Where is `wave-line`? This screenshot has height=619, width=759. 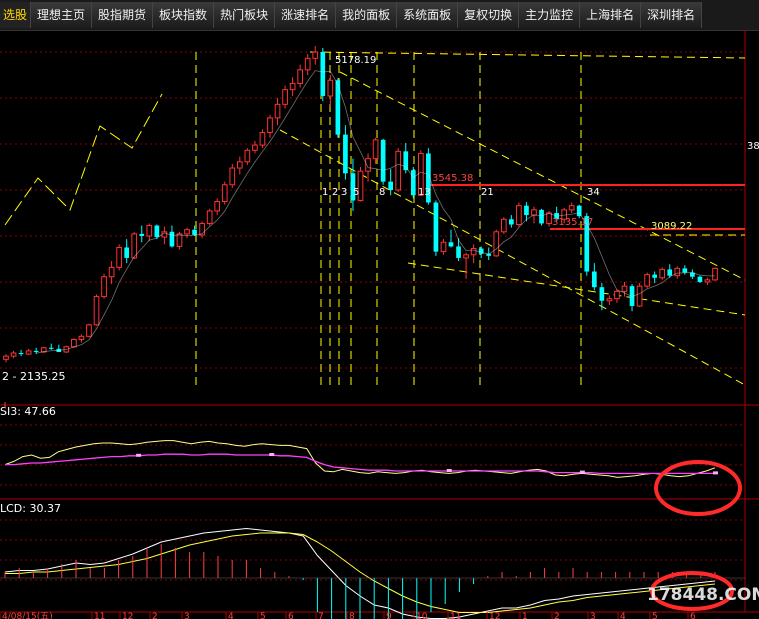 wave-line is located at coordinates (83, 159).